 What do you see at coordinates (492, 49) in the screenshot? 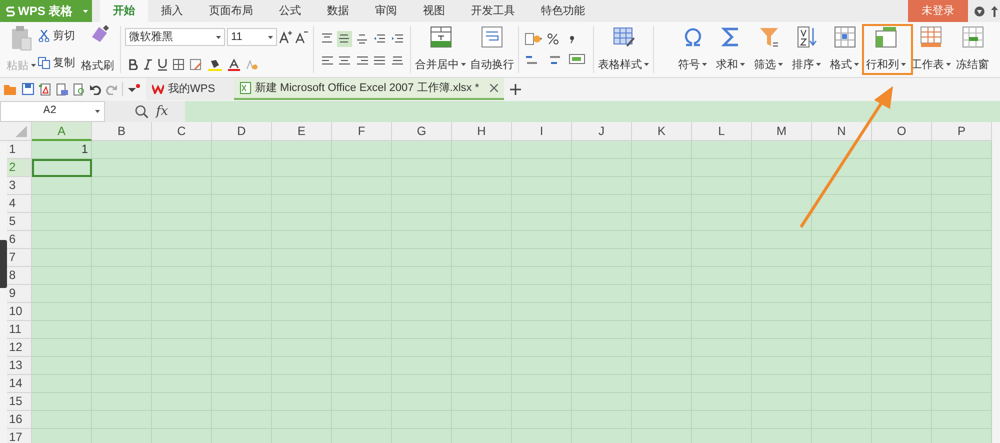
I see `wrap-text-button: 自动换行` at bounding box center [492, 49].